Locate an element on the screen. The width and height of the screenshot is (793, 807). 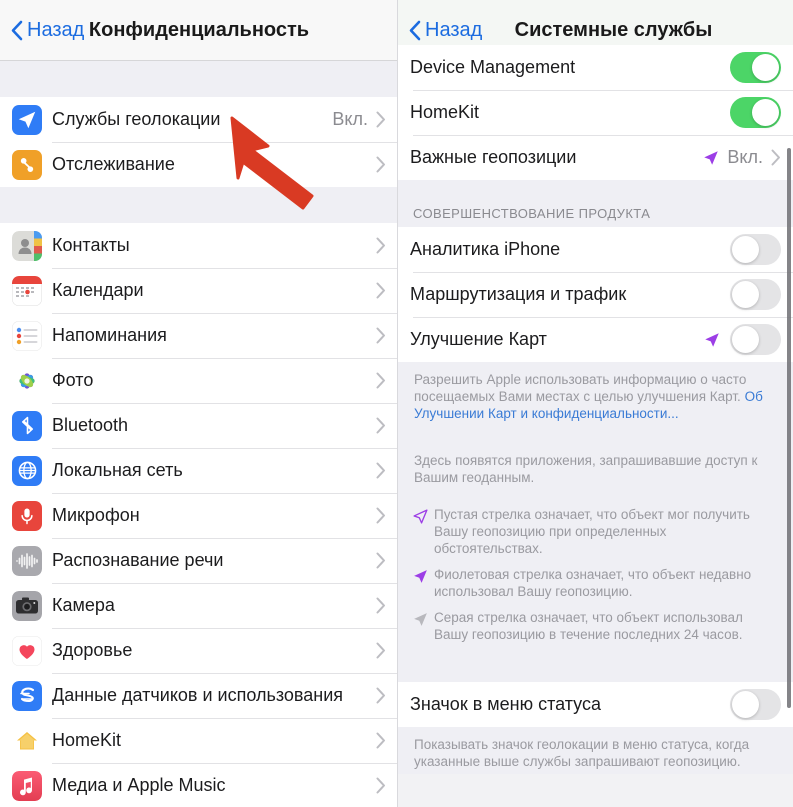
back-button-privacy: Назад is located at coordinates (47, 30).